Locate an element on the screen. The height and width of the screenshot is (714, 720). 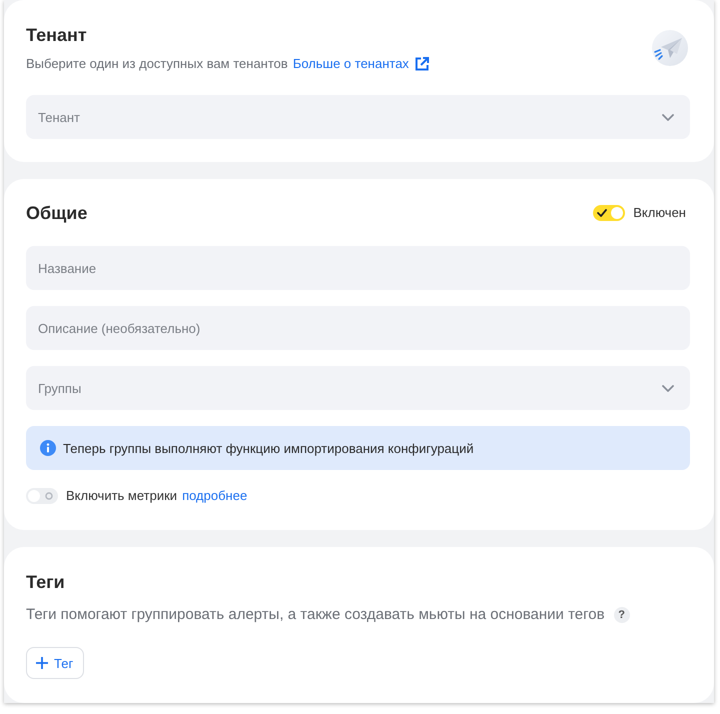
help-icon: ? is located at coordinates (622, 615).